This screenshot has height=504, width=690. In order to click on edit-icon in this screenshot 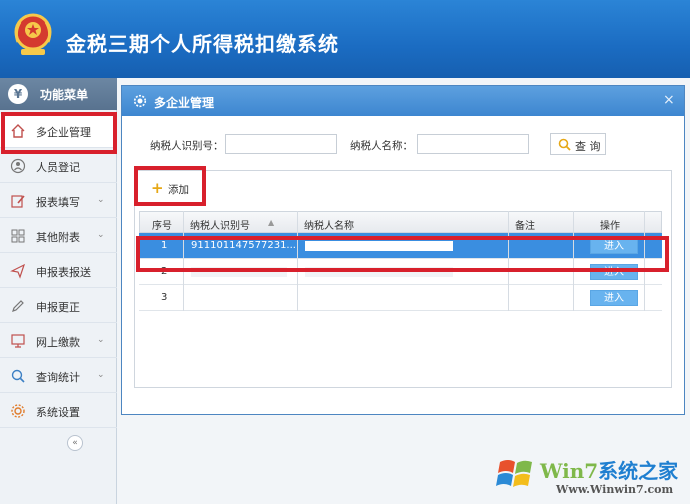, I will do `click(18, 201)`.